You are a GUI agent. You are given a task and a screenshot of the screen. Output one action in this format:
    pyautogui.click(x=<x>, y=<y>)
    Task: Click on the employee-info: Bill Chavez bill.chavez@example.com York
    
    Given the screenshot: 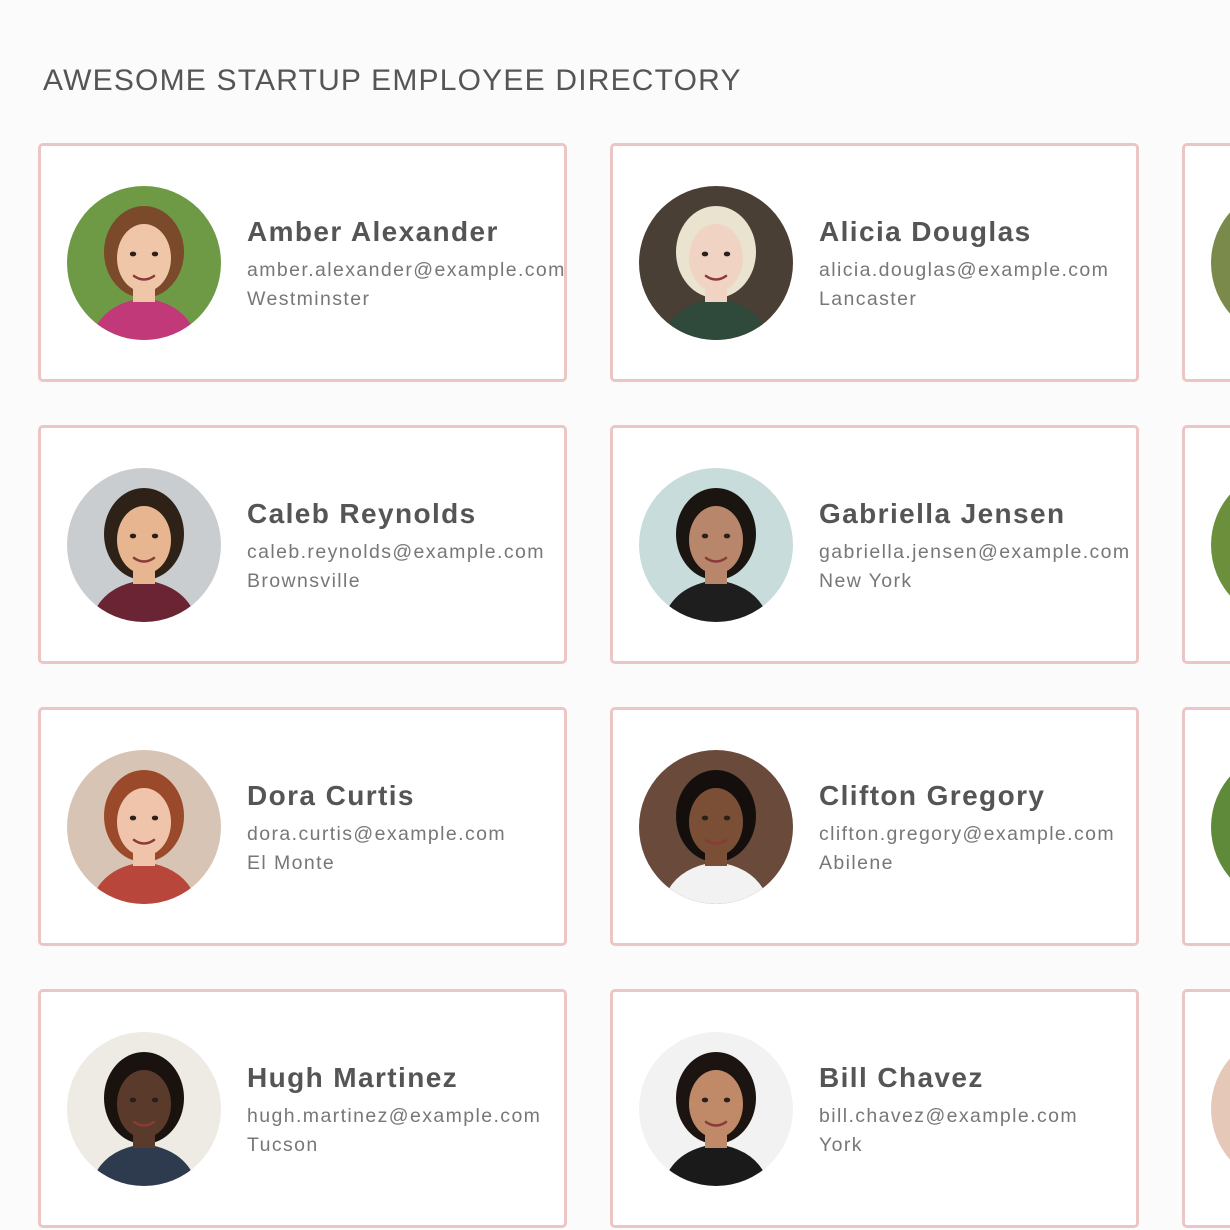 What is the action you would take?
    pyautogui.click(x=948, y=1111)
    